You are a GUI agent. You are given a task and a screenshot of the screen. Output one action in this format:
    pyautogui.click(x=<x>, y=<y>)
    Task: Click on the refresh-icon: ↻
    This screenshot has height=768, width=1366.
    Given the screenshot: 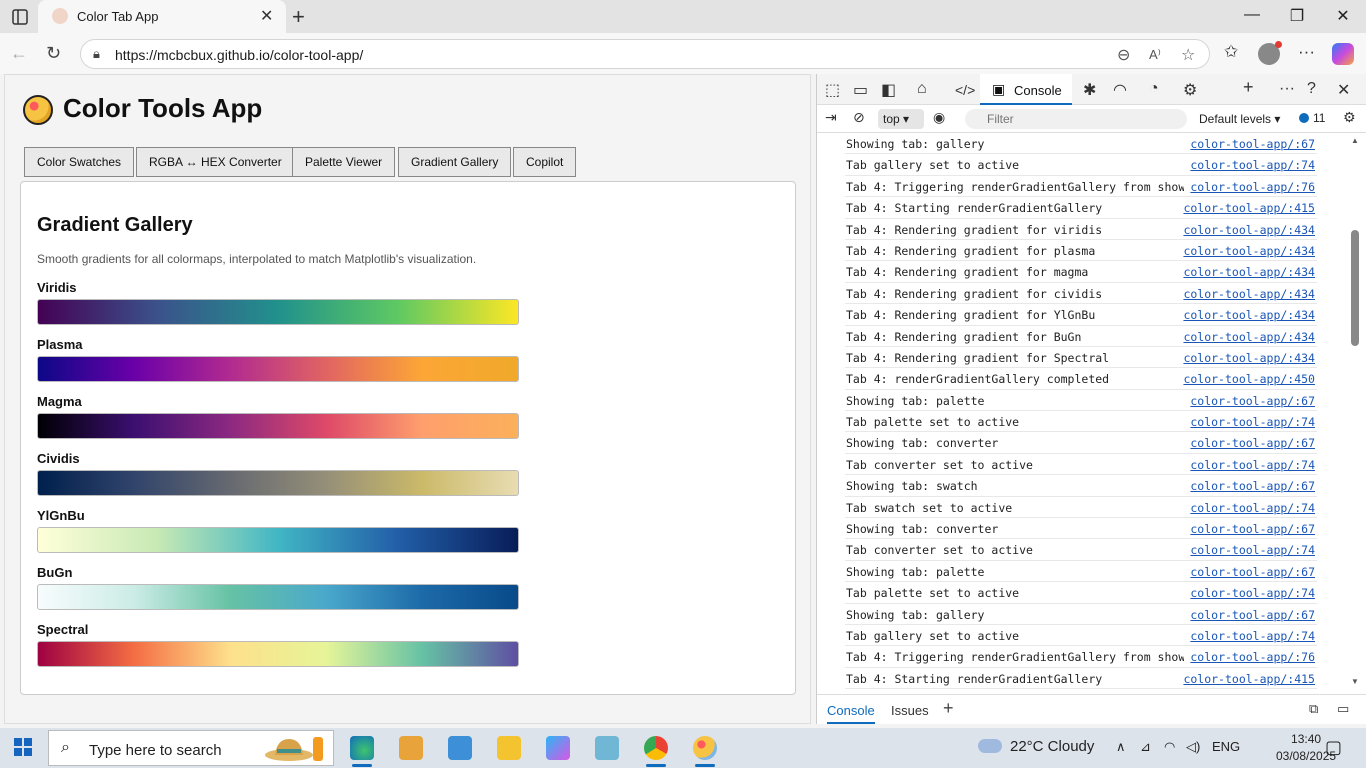 What is the action you would take?
    pyautogui.click(x=53, y=53)
    